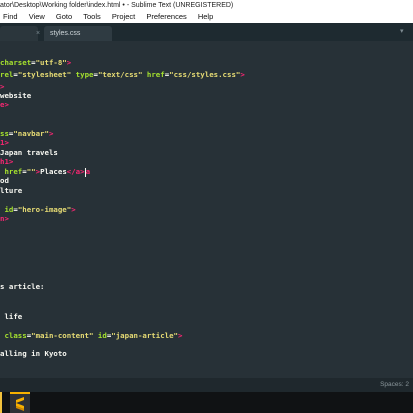  I want to click on close-icon: ×, so click(38, 33).